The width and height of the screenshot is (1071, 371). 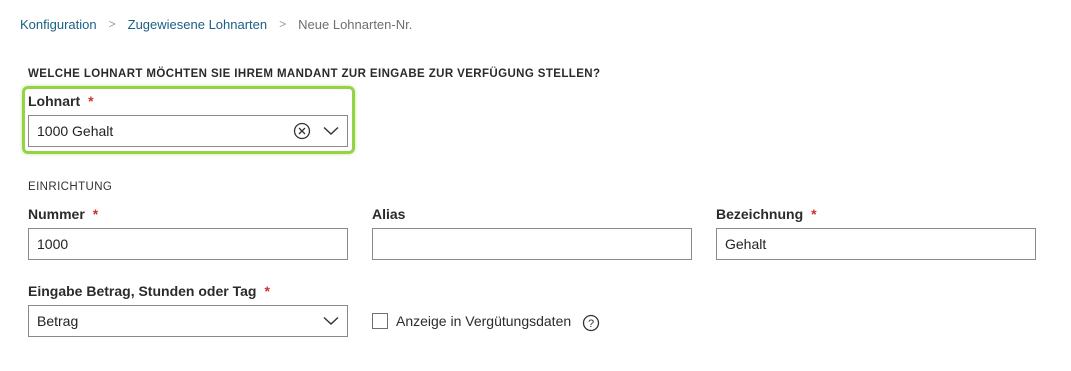 I want to click on anzeige-checkbox, so click(x=380, y=321).